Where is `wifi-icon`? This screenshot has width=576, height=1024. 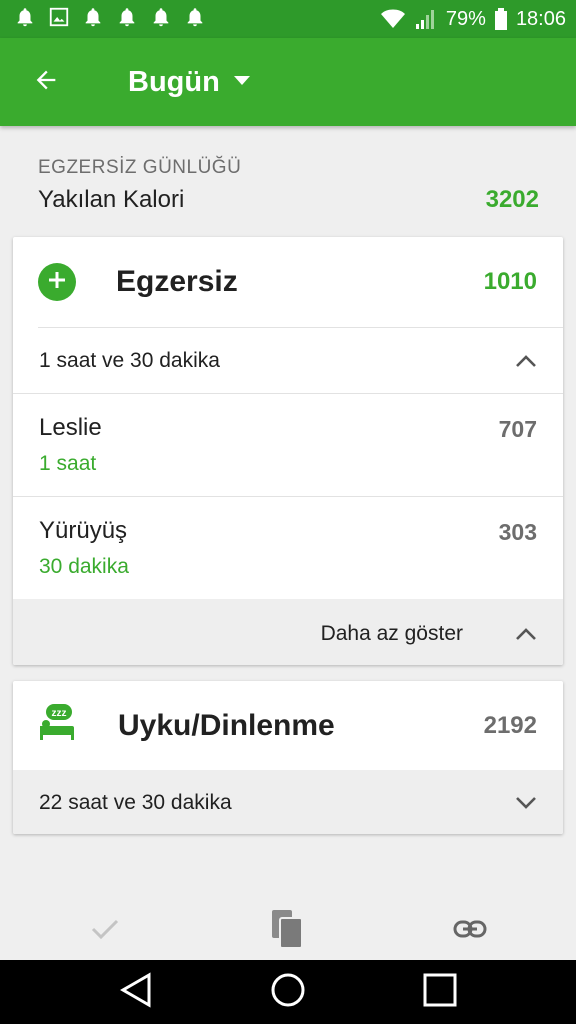 wifi-icon is located at coordinates (393, 19).